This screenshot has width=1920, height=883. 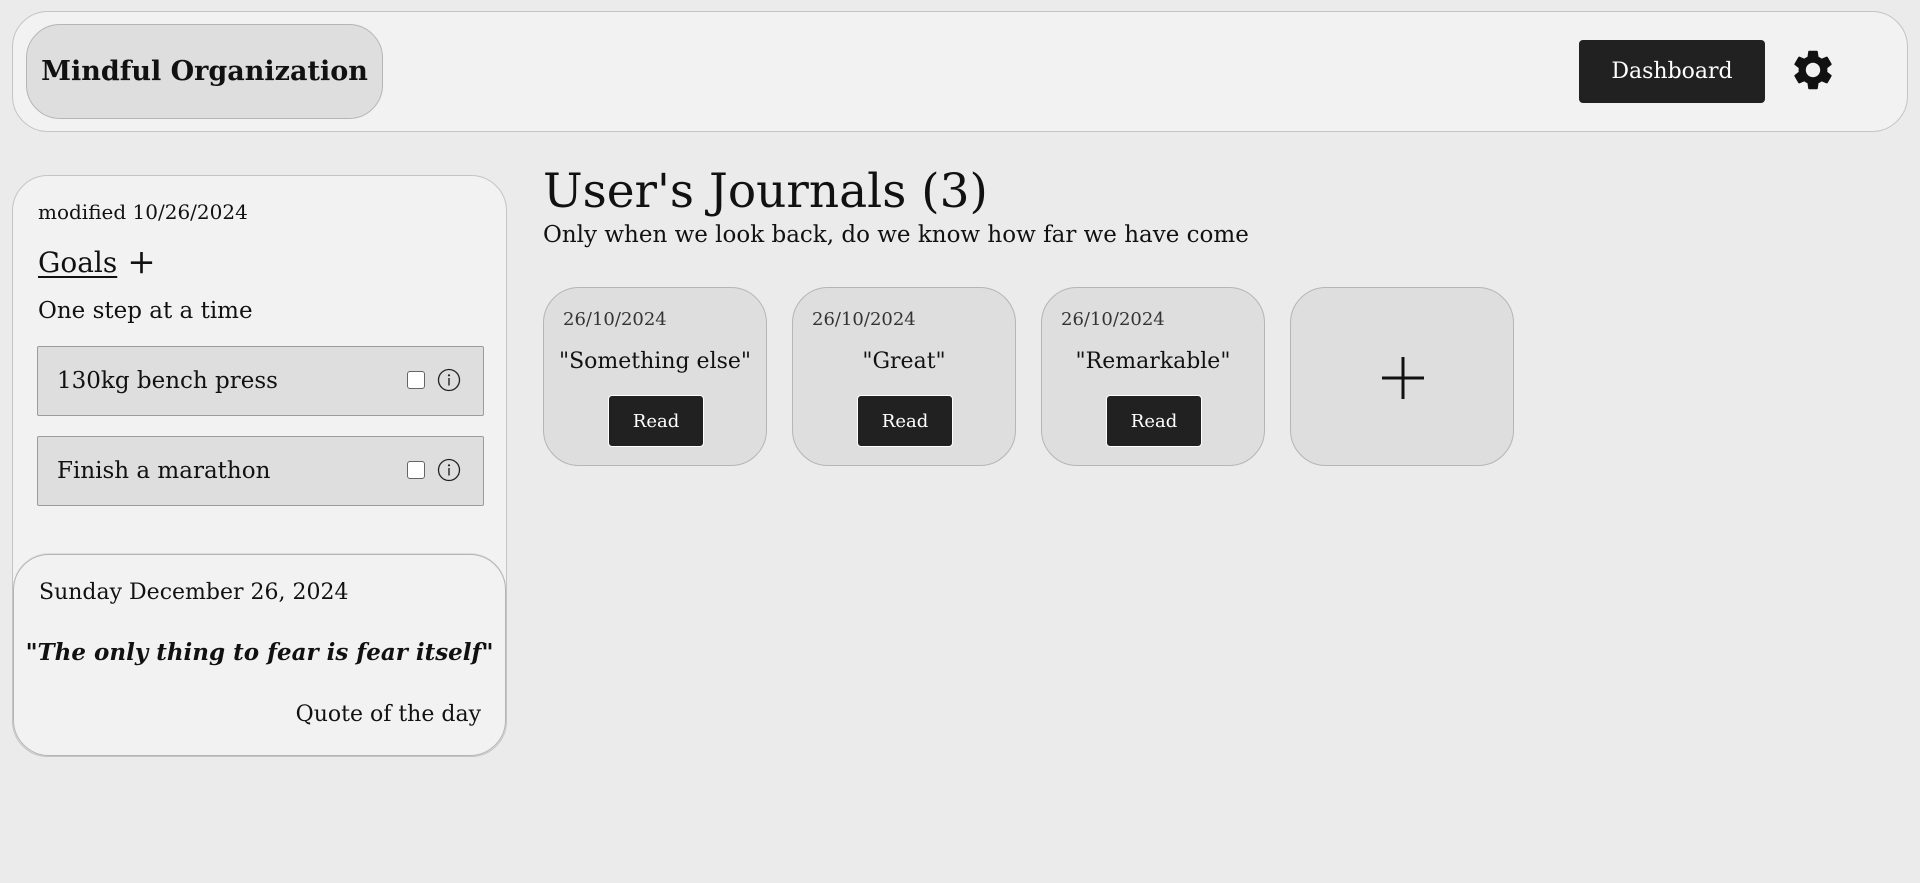 What do you see at coordinates (141, 262) in the screenshot?
I see `add-goal-button: +` at bounding box center [141, 262].